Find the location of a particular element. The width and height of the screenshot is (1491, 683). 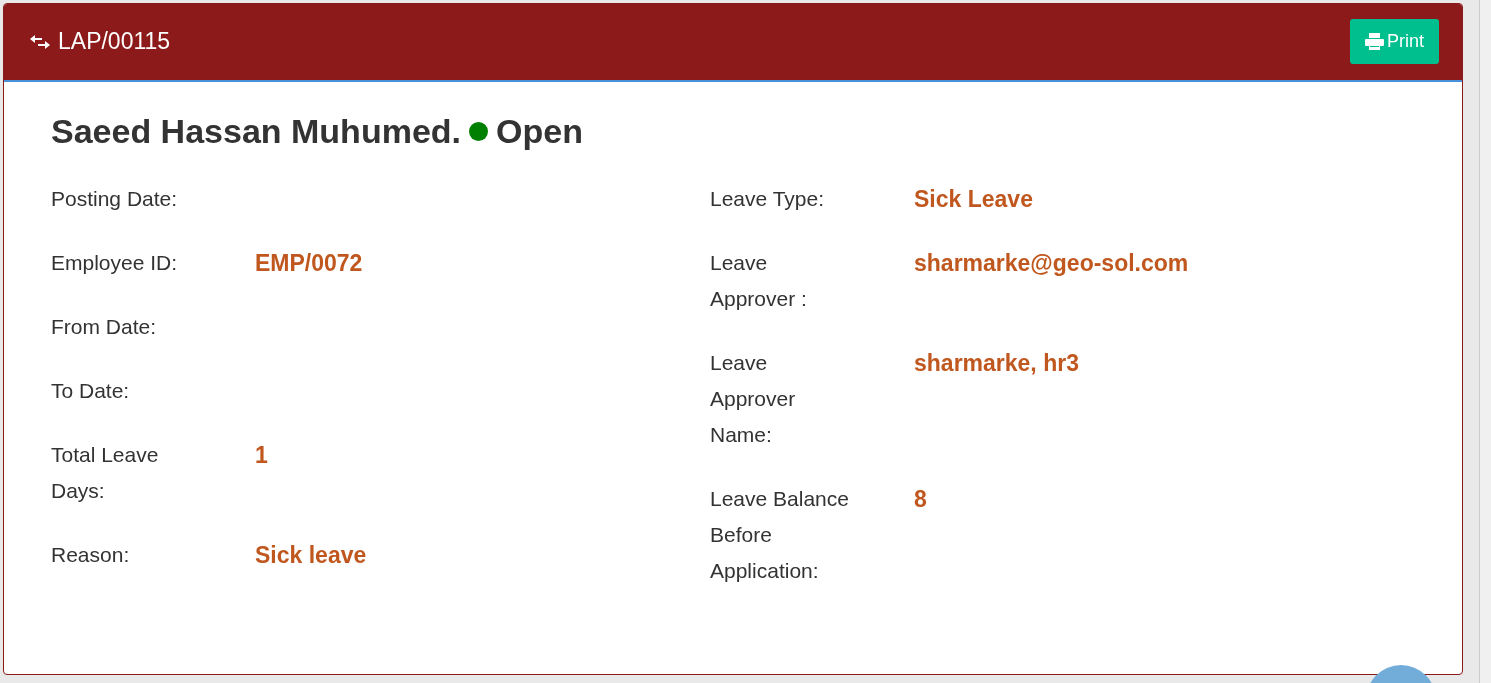

field-label: Total Leave Days: is located at coordinates (105, 473).